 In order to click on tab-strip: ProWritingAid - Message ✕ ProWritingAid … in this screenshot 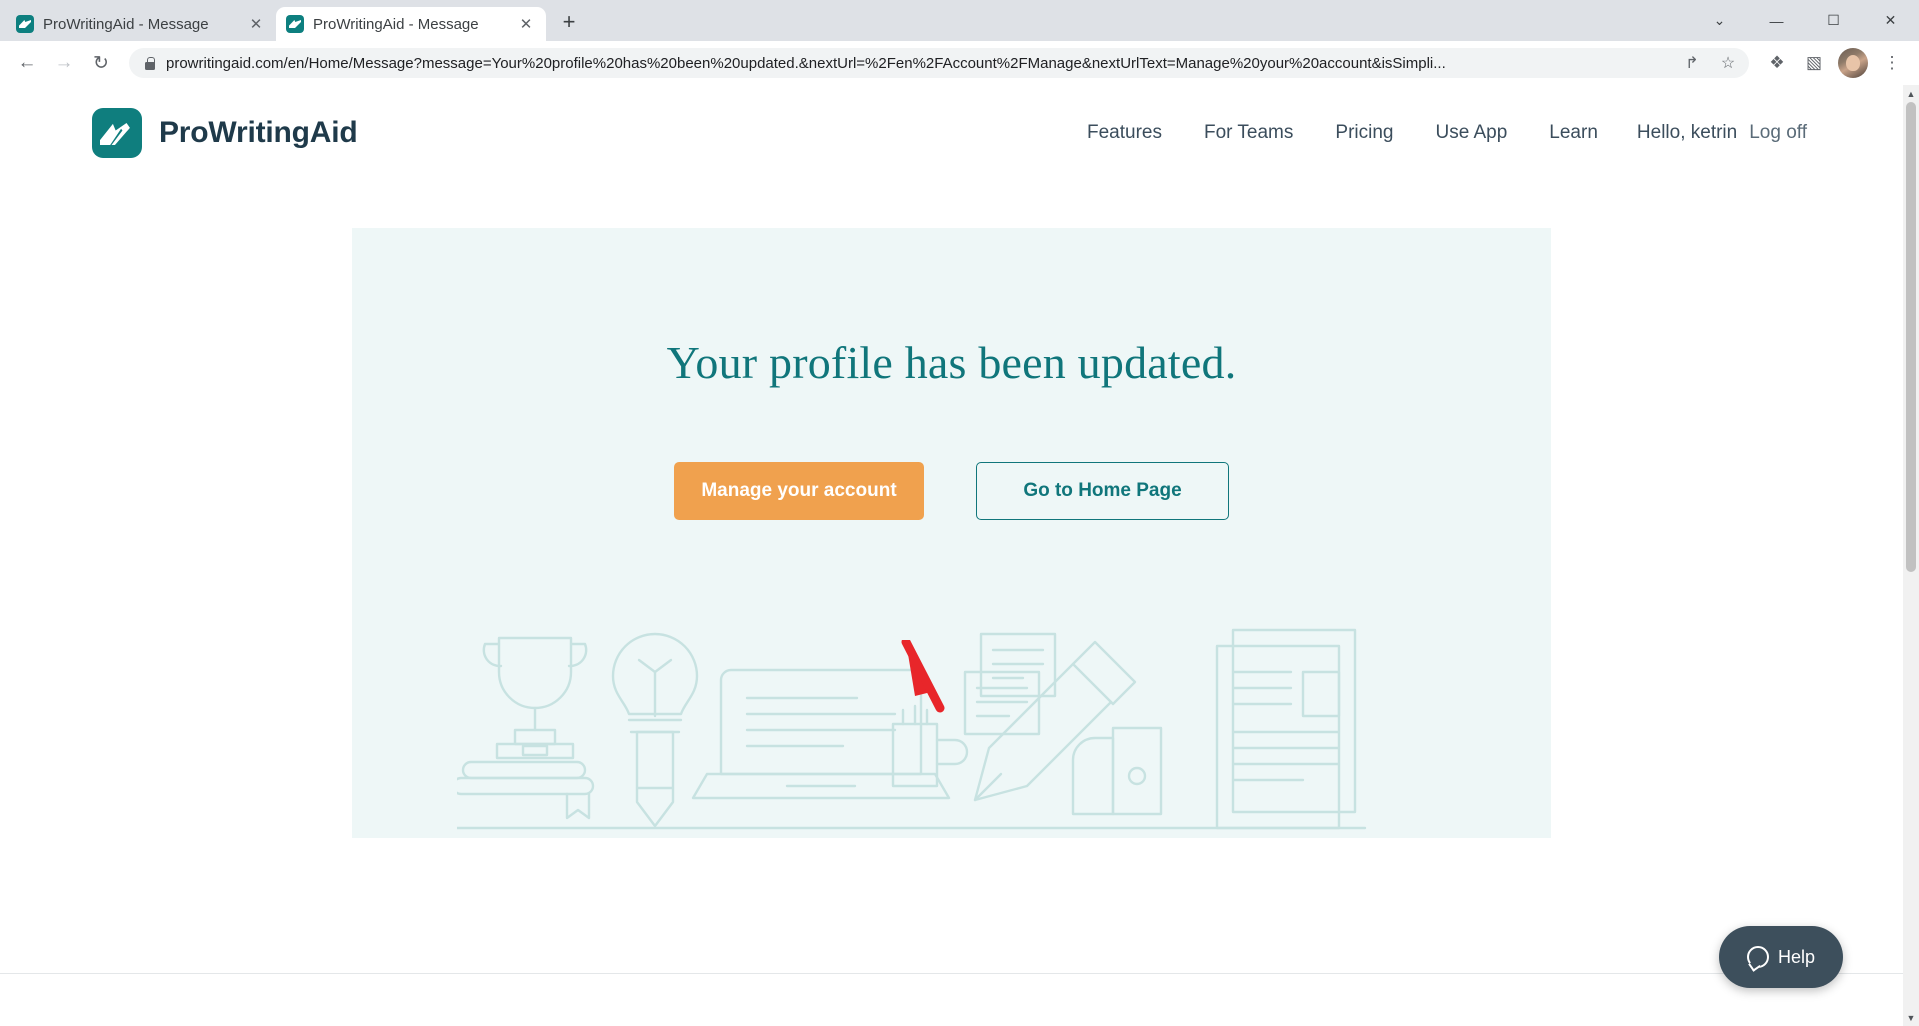, I will do `click(959, 20)`.